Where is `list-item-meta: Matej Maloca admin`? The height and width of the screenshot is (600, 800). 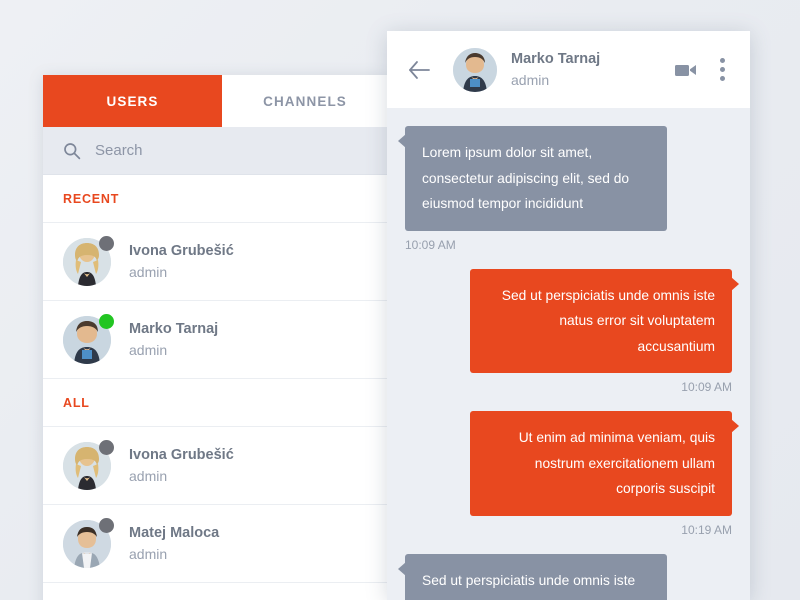 list-item-meta: Matej Maloca admin is located at coordinates (174, 543).